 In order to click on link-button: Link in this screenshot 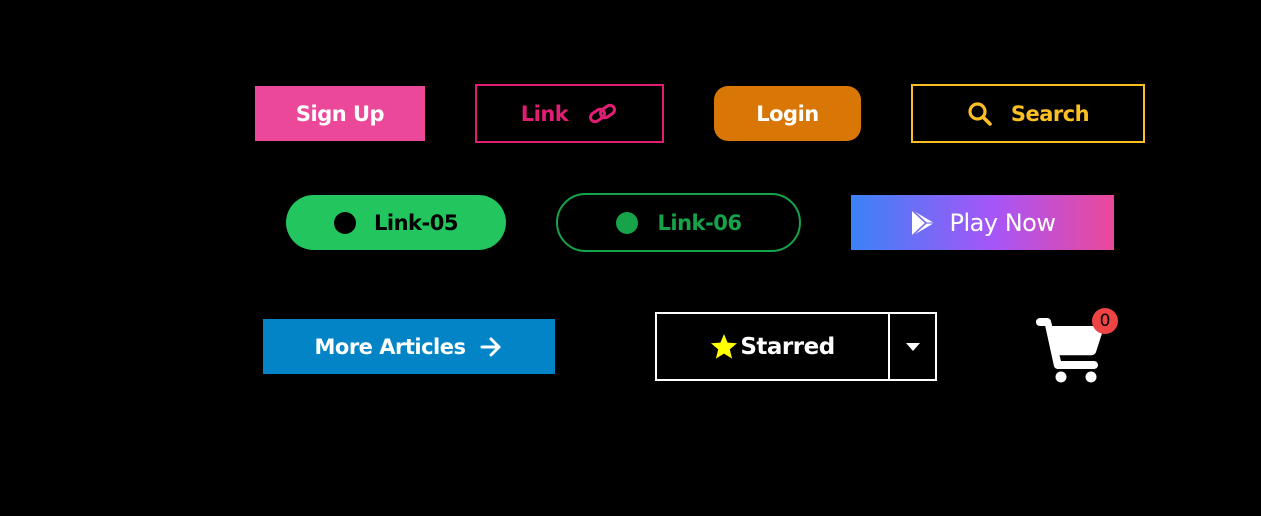, I will do `click(569, 113)`.